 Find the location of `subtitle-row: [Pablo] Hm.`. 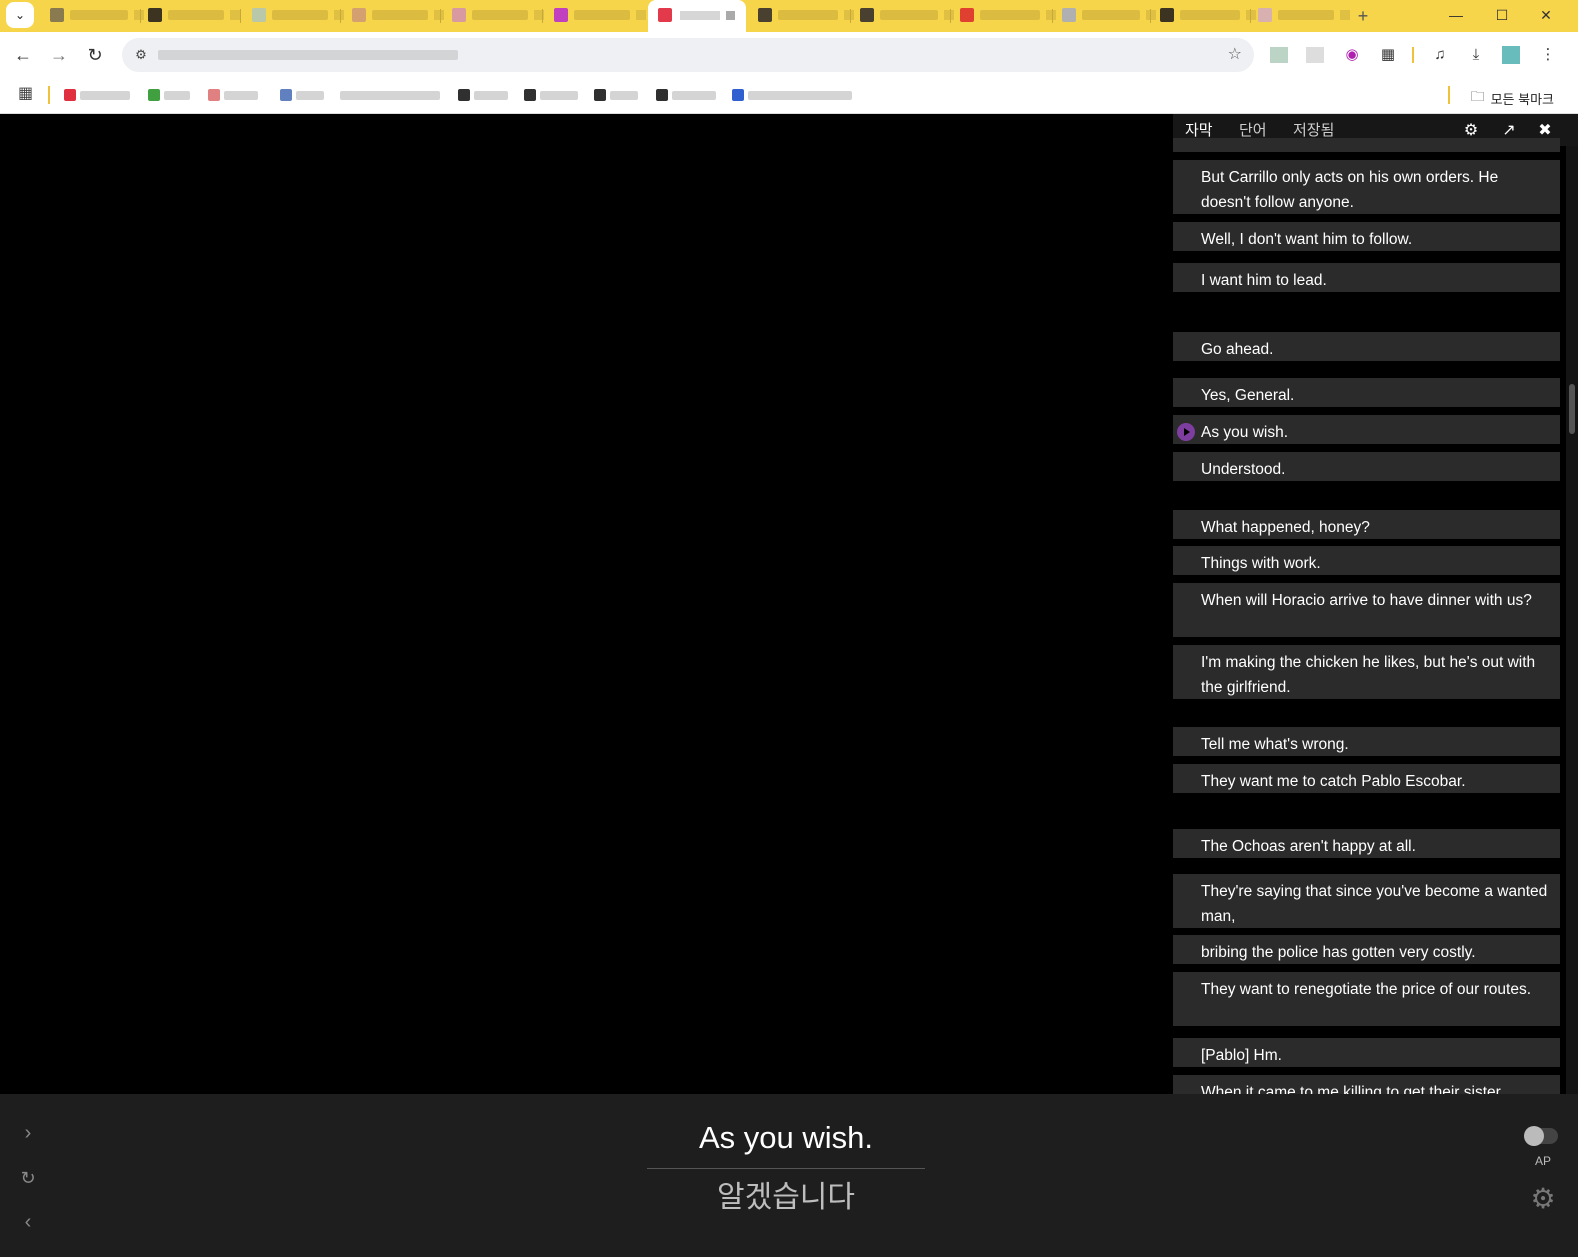

subtitle-row: [Pablo] Hm. is located at coordinates (1366, 1052).